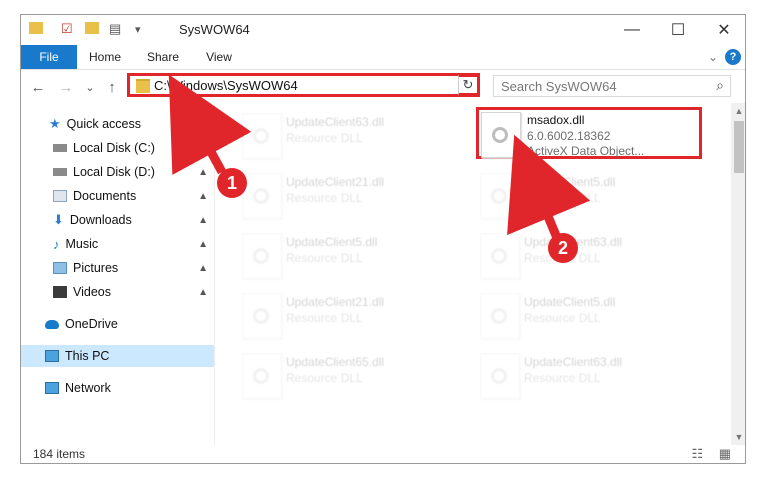 This screenshot has height=492, width=769. Describe the element at coordinates (117, 292) in the screenshot. I see `sidebar-item-videos: Videos ▲` at that location.